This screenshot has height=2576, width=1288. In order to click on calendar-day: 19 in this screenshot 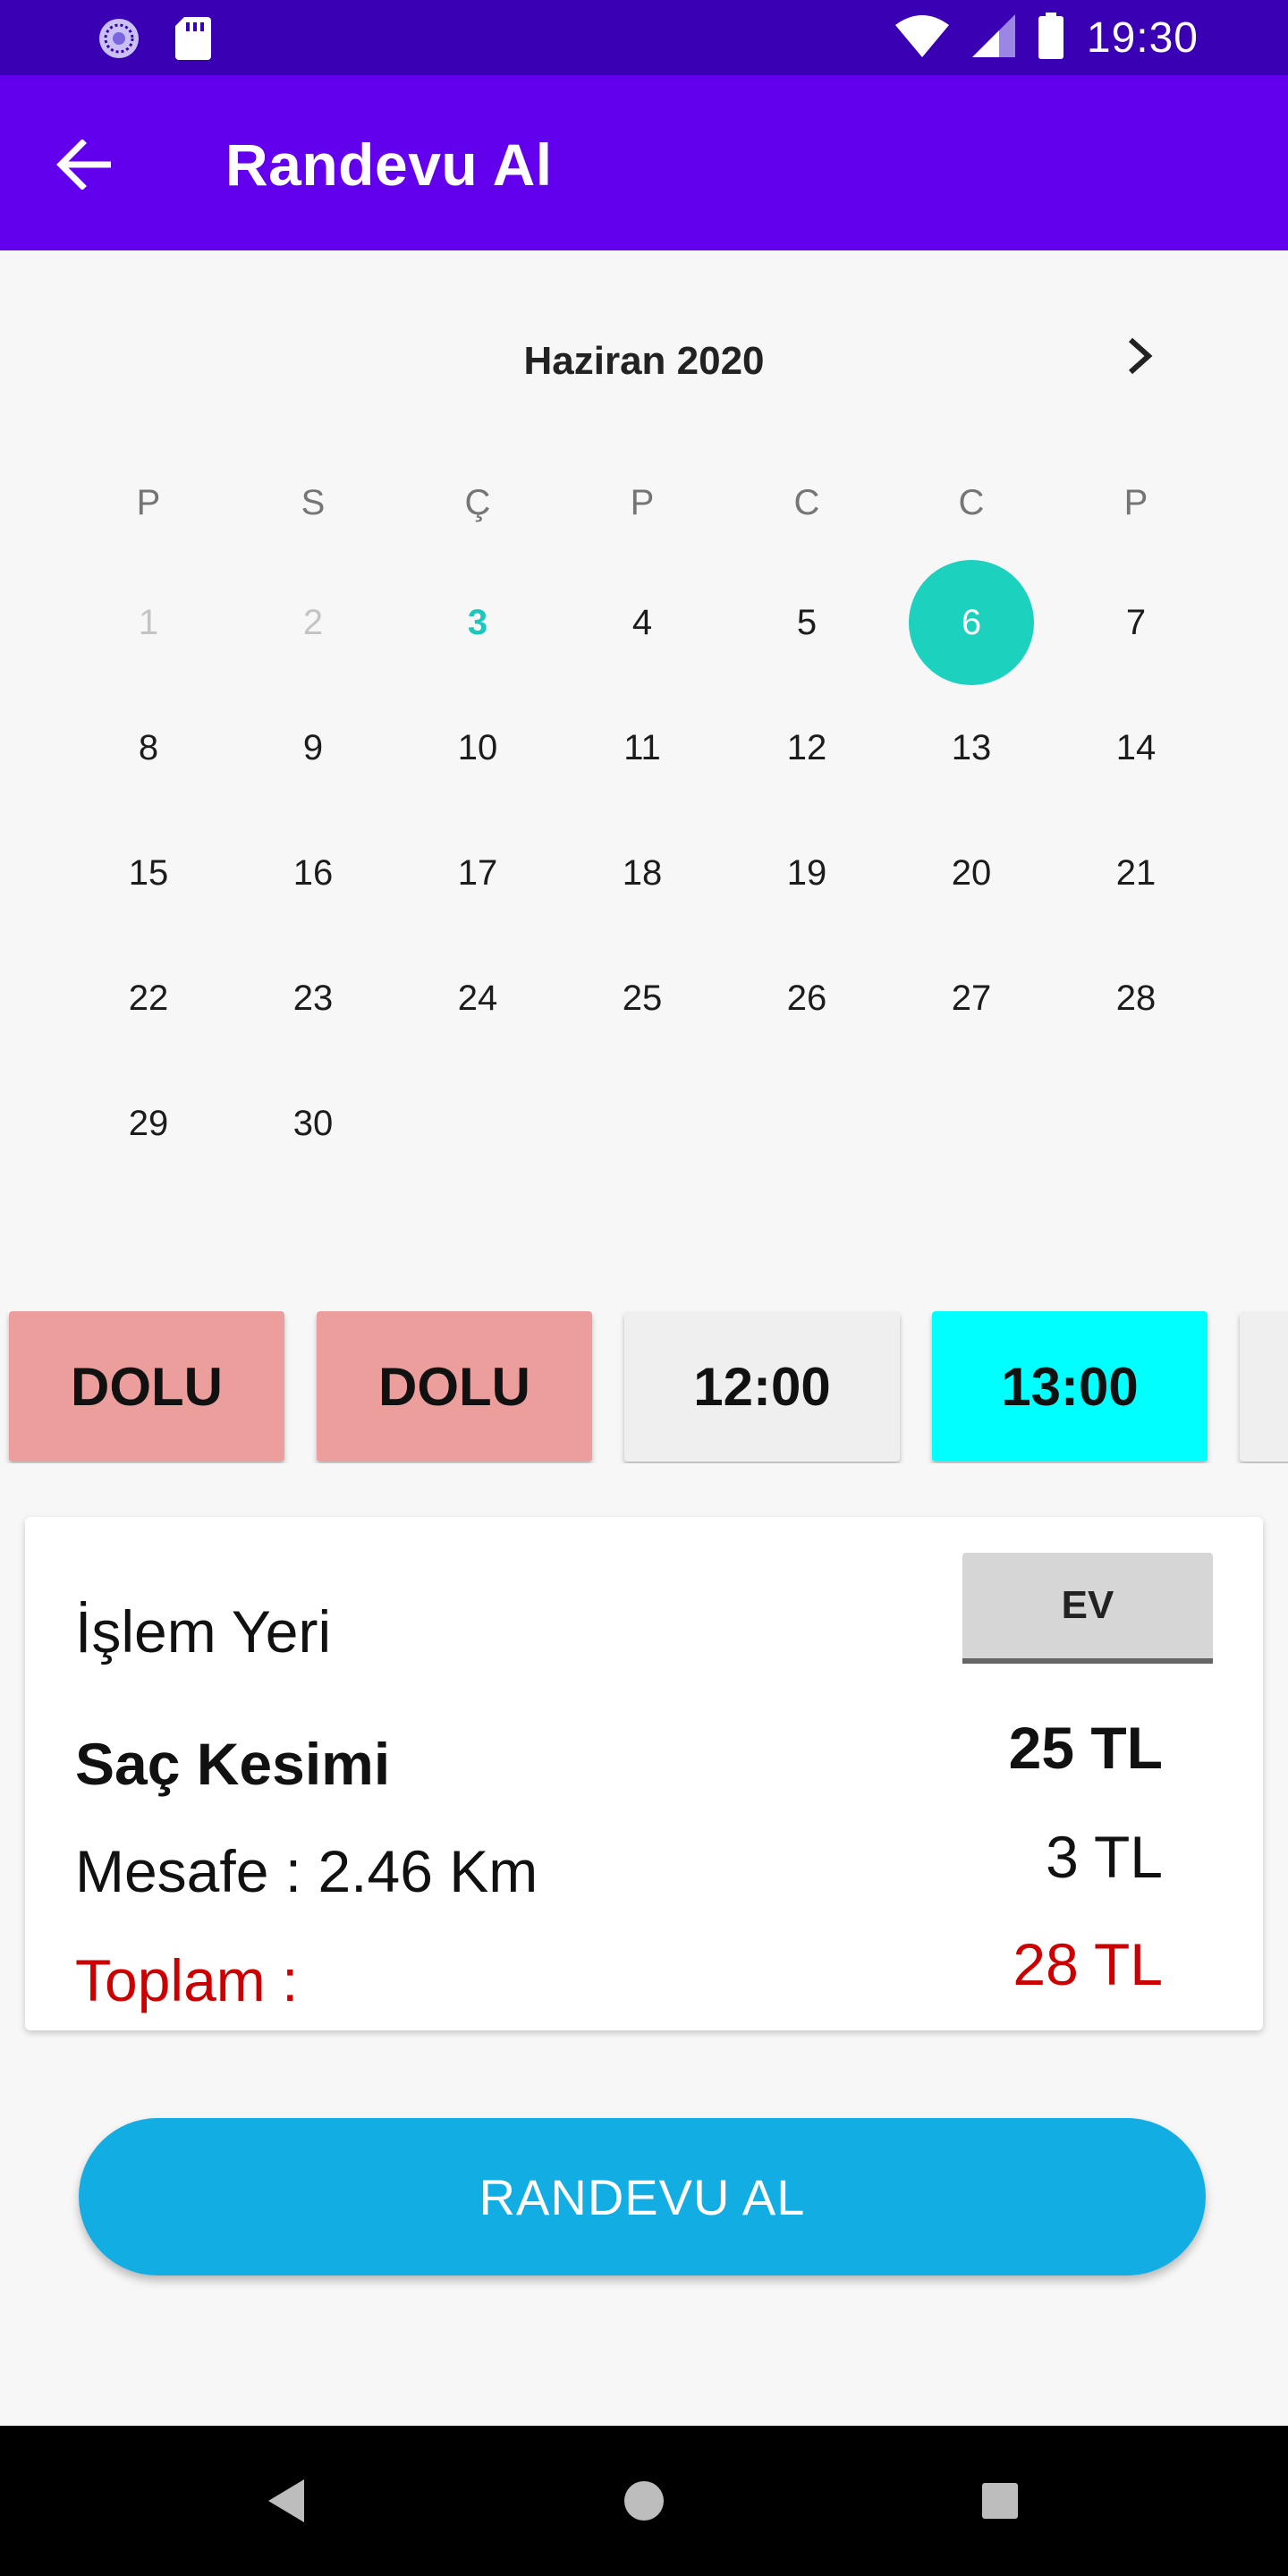, I will do `click(806, 873)`.